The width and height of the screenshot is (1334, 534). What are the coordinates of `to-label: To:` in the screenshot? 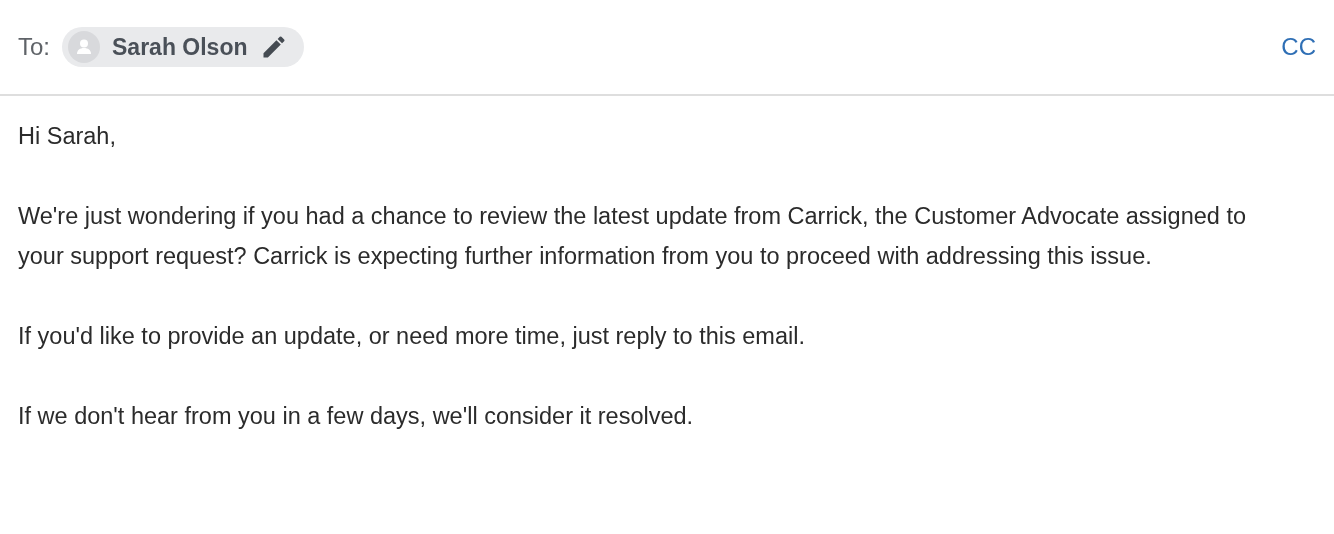 It's located at (34, 47).